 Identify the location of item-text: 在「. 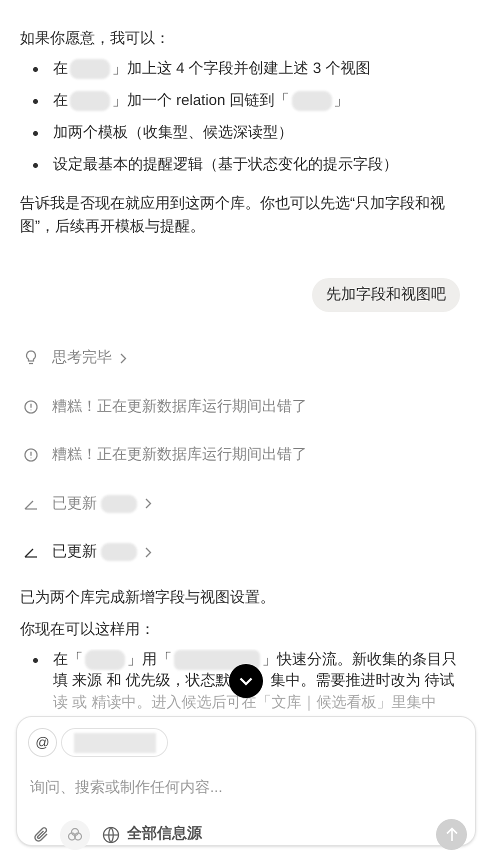
(68, 659).